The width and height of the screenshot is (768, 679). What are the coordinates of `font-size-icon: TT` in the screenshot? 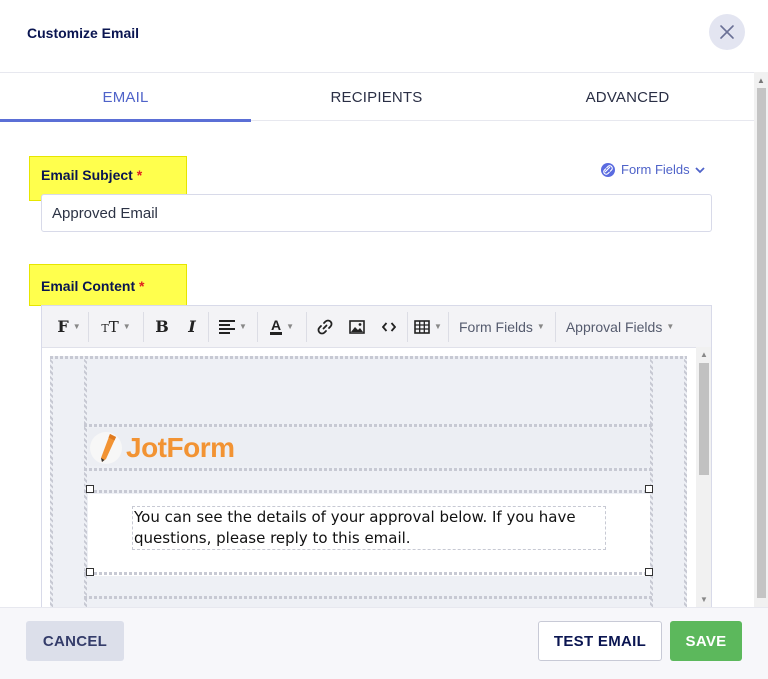 It's located at (110, 326).